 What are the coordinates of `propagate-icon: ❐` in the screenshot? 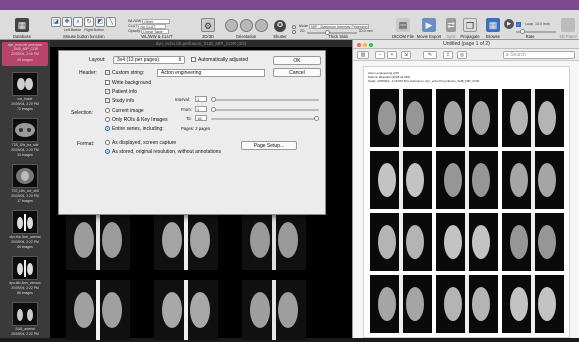 It's located at (470, 25).